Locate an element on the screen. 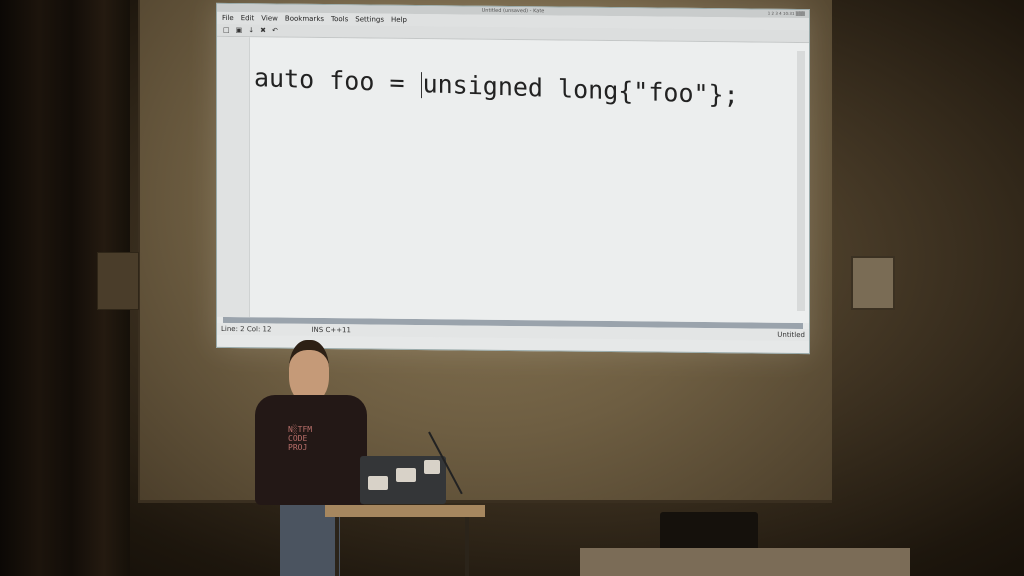  front-table is located at coordinates (745, 562).